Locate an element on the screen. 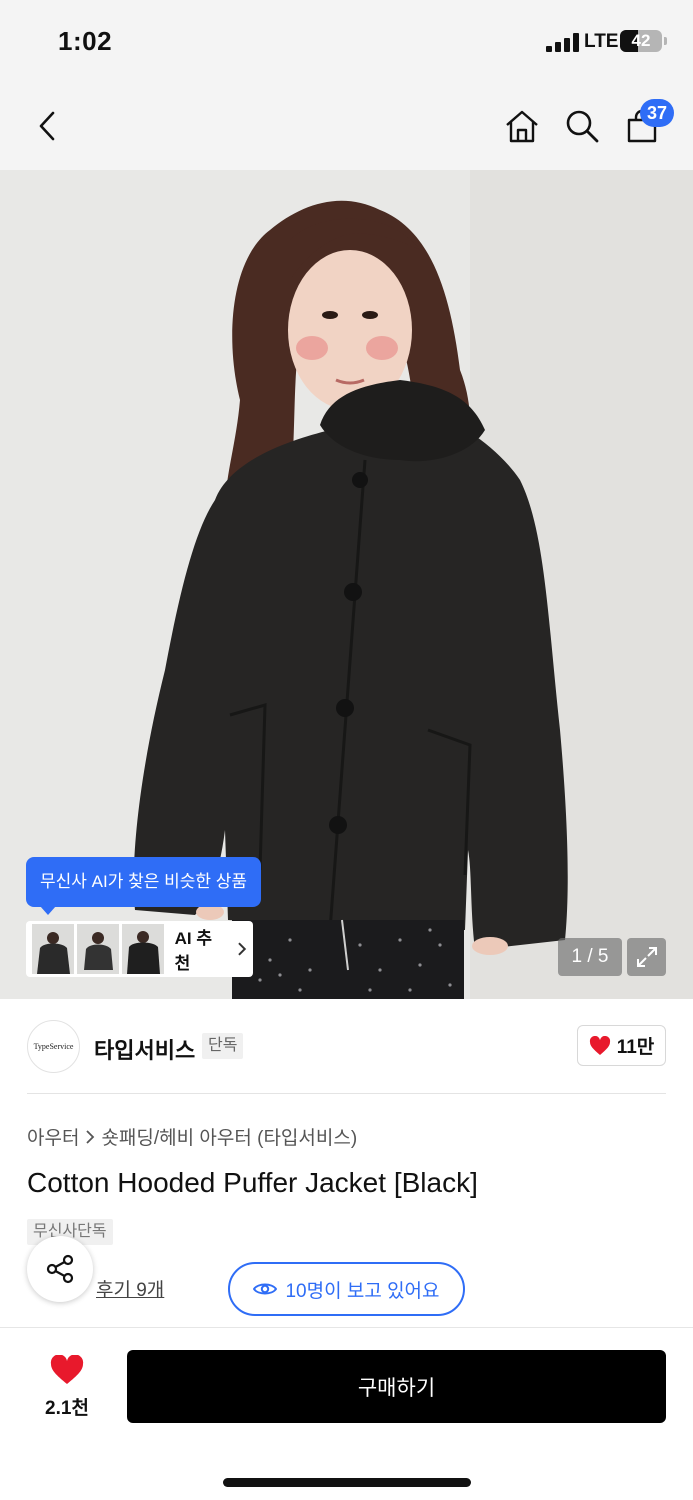  brand-like-count: 11만 is located at coordinates (635, 1047).